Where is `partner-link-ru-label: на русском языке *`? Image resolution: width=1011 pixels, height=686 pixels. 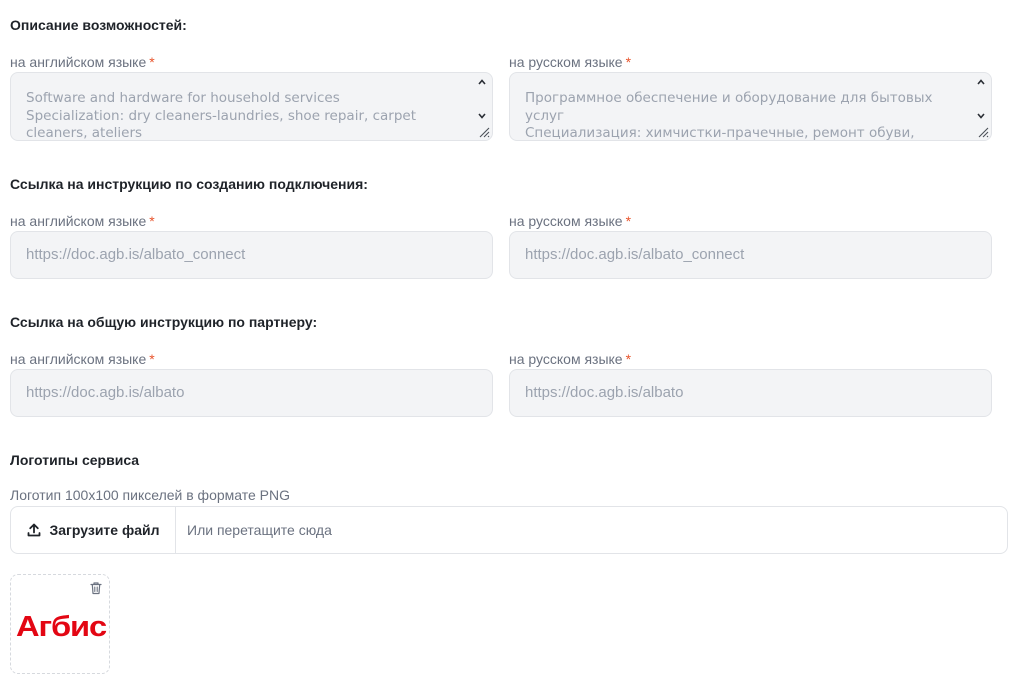
partner-link-ru-label: на русском языке * is located at coordinates (570, 359).